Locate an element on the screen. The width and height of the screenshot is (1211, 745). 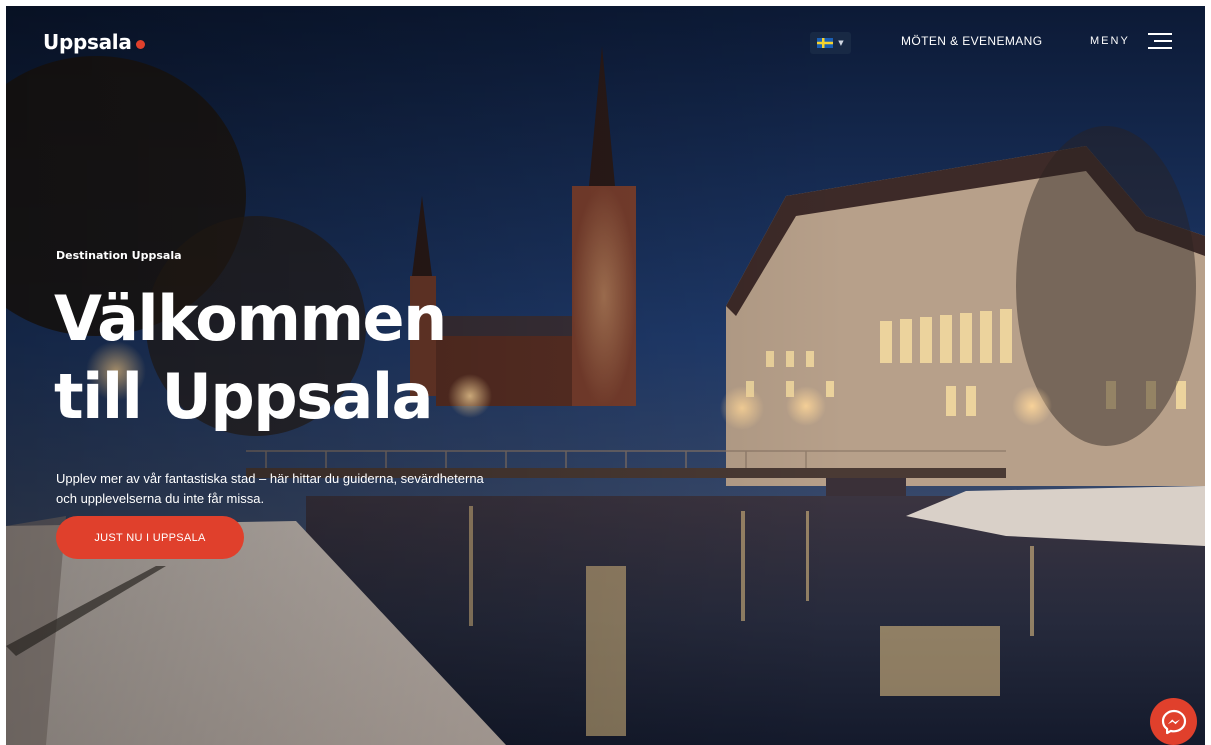
hero-eyebrow: Destination Uppsala is located at coordinates (119, 255).